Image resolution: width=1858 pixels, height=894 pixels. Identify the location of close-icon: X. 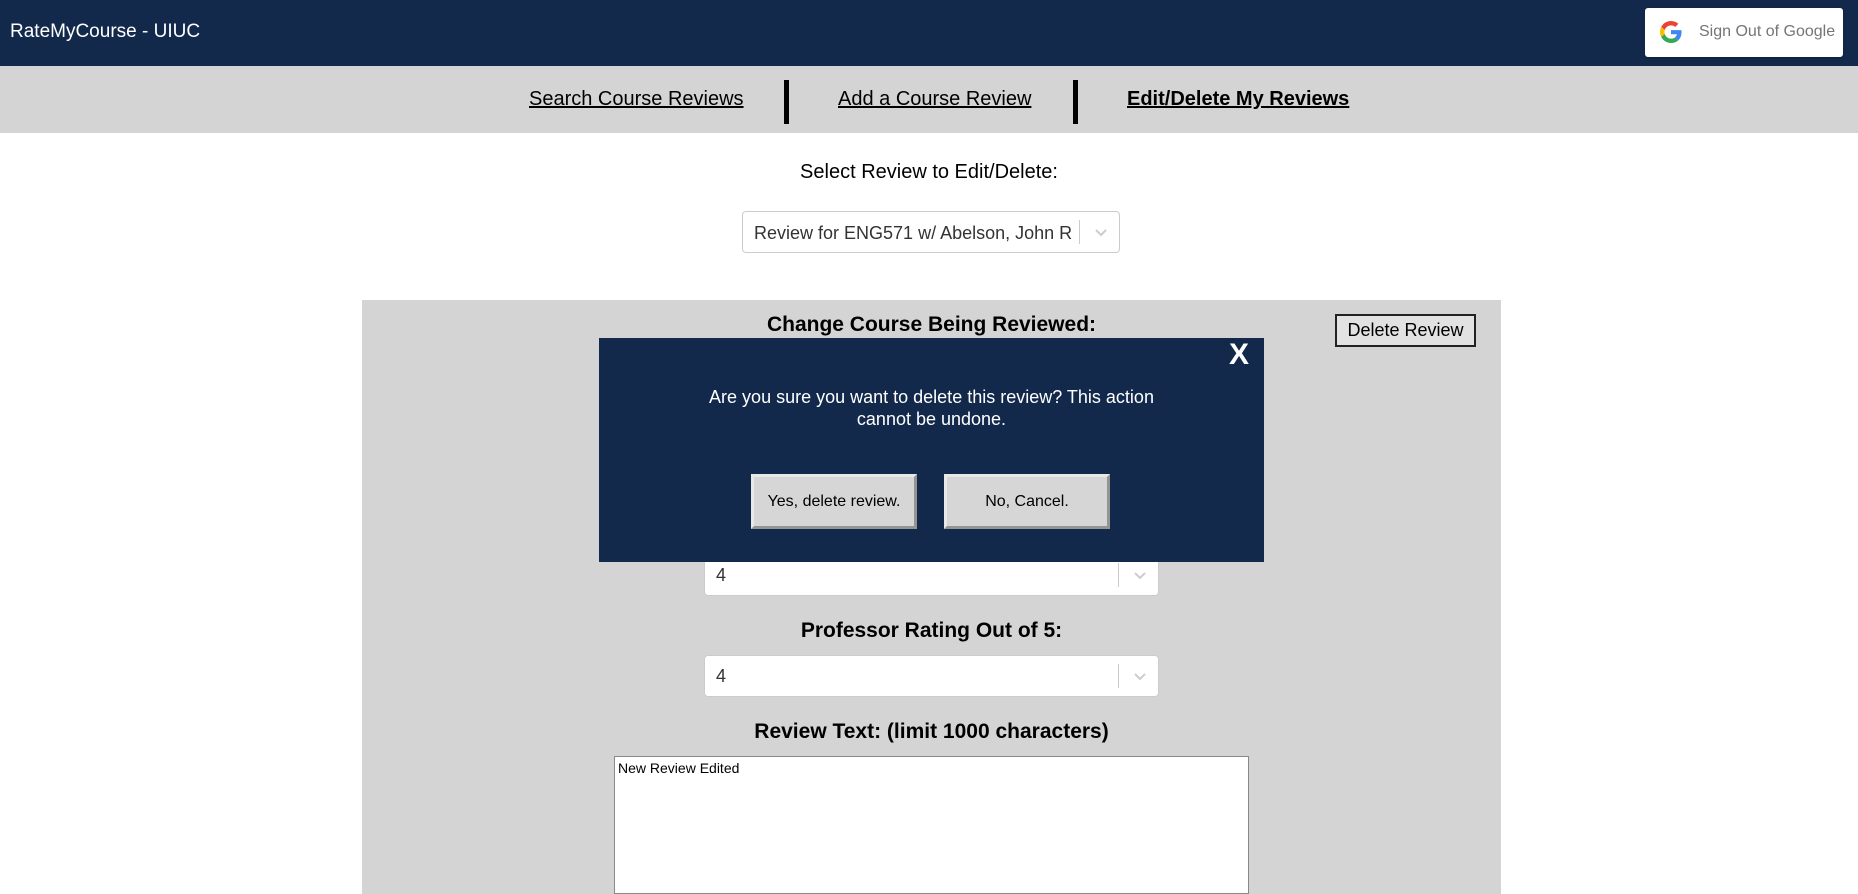
(1239, 355).